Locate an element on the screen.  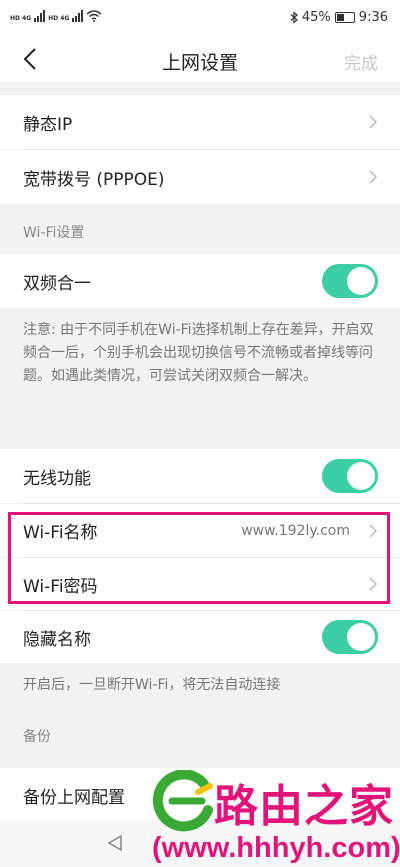
nav-bar: 上网设置 完成 is located at coordinates (200, 59).